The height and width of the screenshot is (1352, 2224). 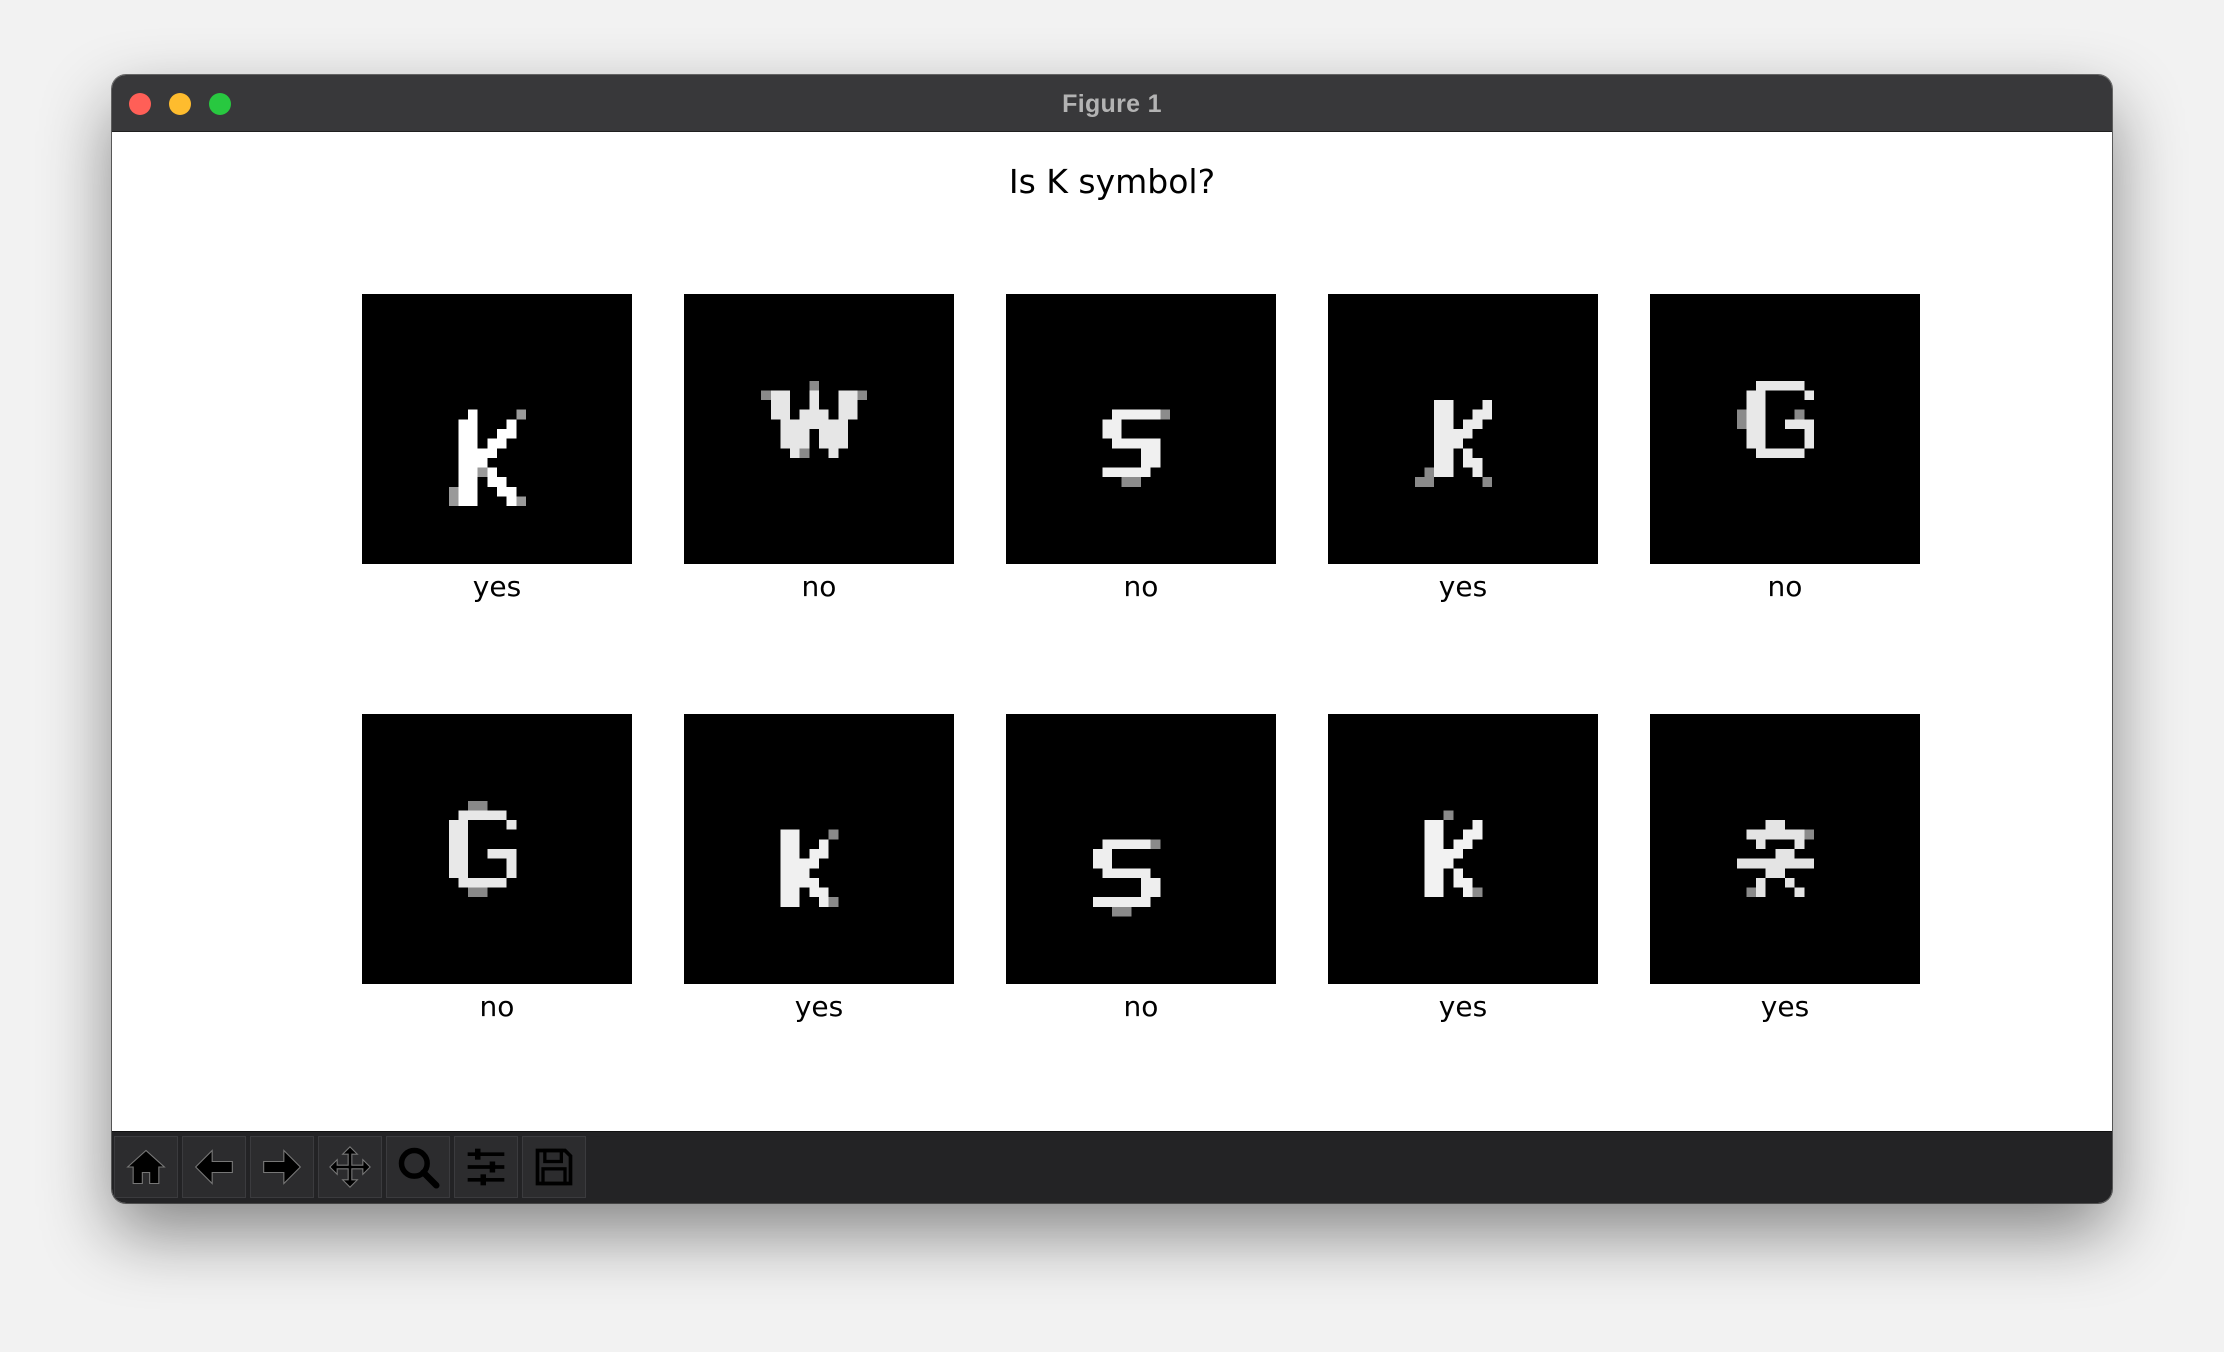 I want to click on save-button, so click(x=554, y=1167).